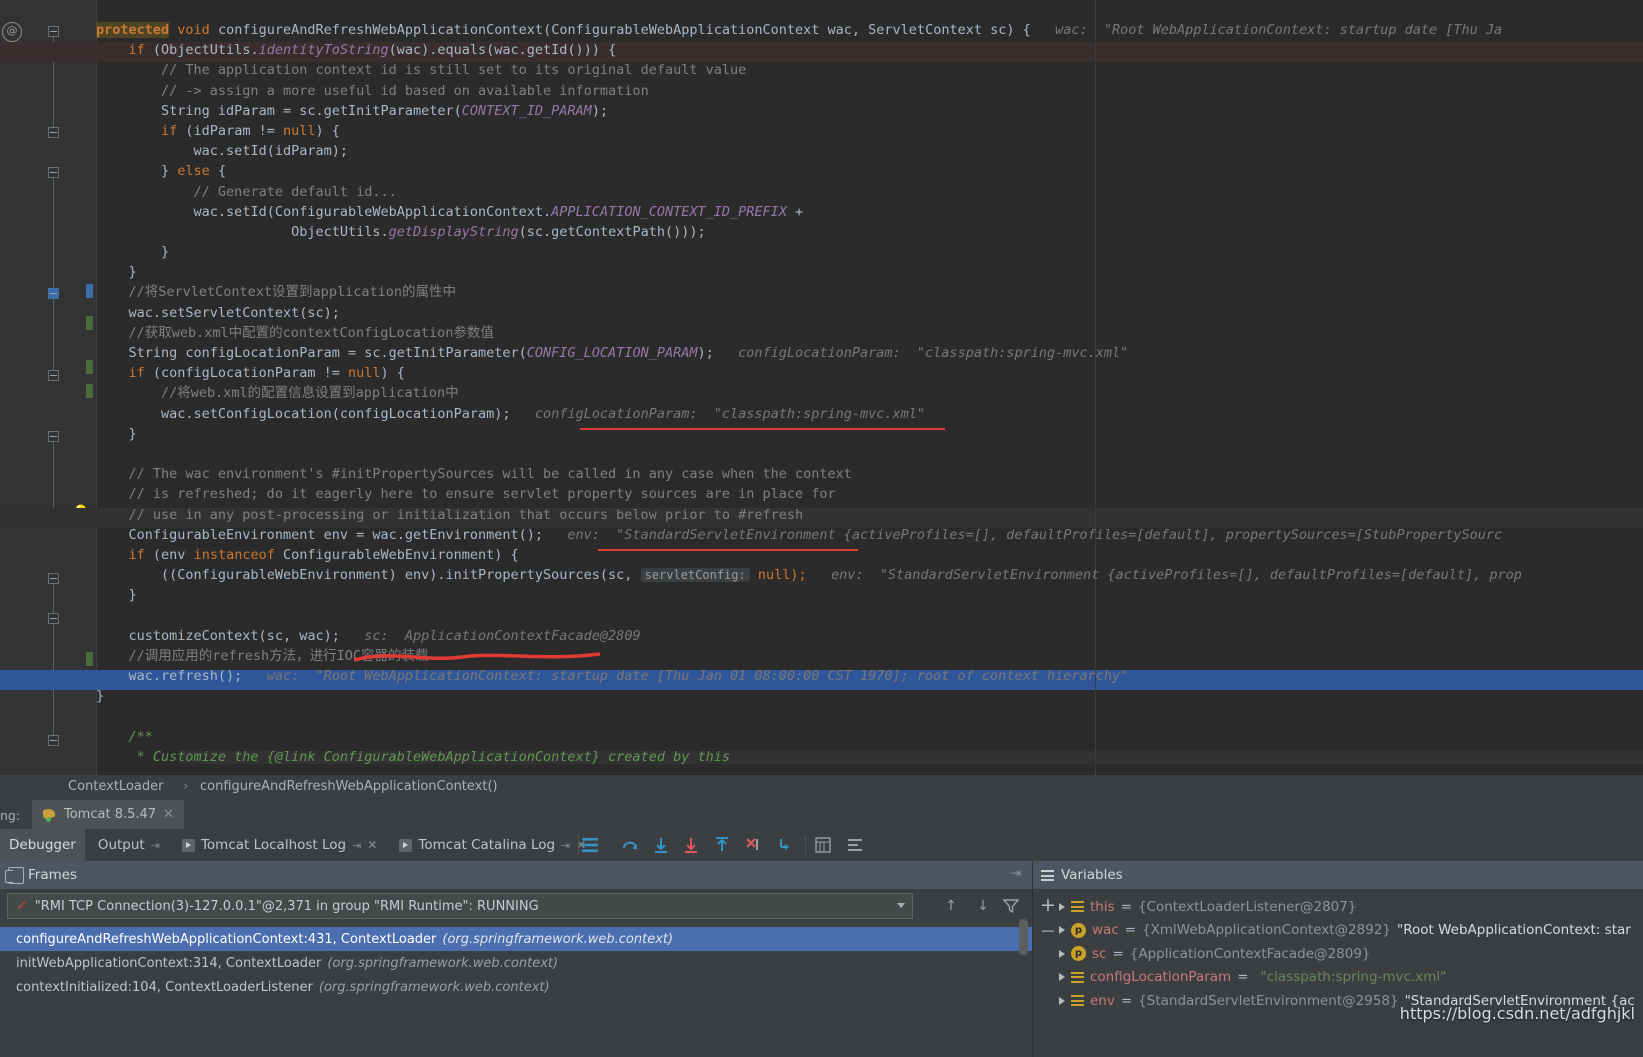 The image size is (1643, 1057). Describe the element at coordinates (108, 814) in the screenshot. I see `run-tab-tomcat: Tomcat 8.5.47 ✕` at that location.